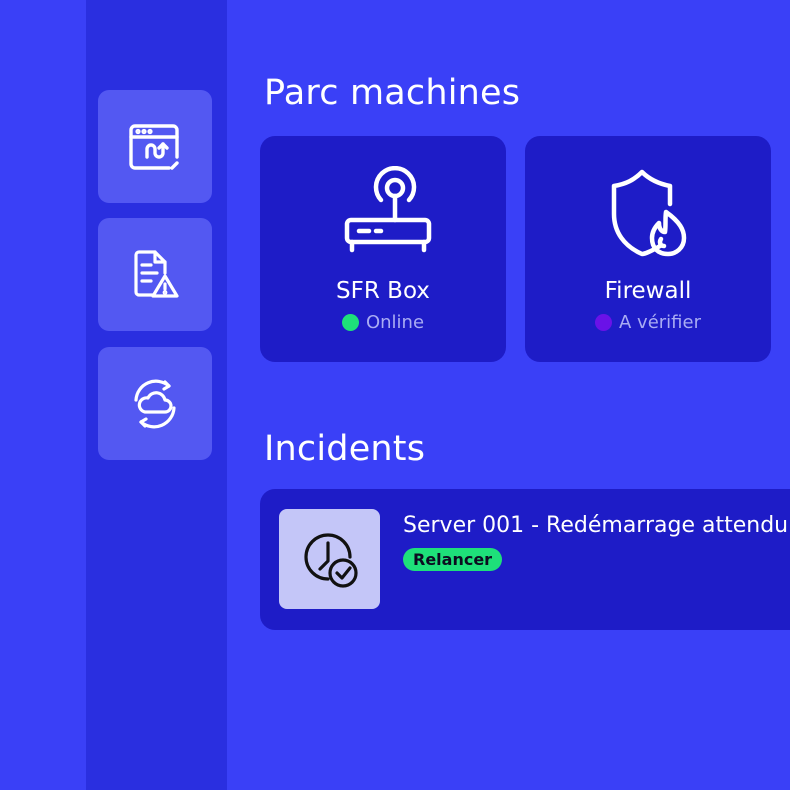 The height and width of the screenshot is (790, 790). What do you see at coordinates (649, 213) in the screenshot?
I see `shield-fire-icon` at bounding box center [649, 213].